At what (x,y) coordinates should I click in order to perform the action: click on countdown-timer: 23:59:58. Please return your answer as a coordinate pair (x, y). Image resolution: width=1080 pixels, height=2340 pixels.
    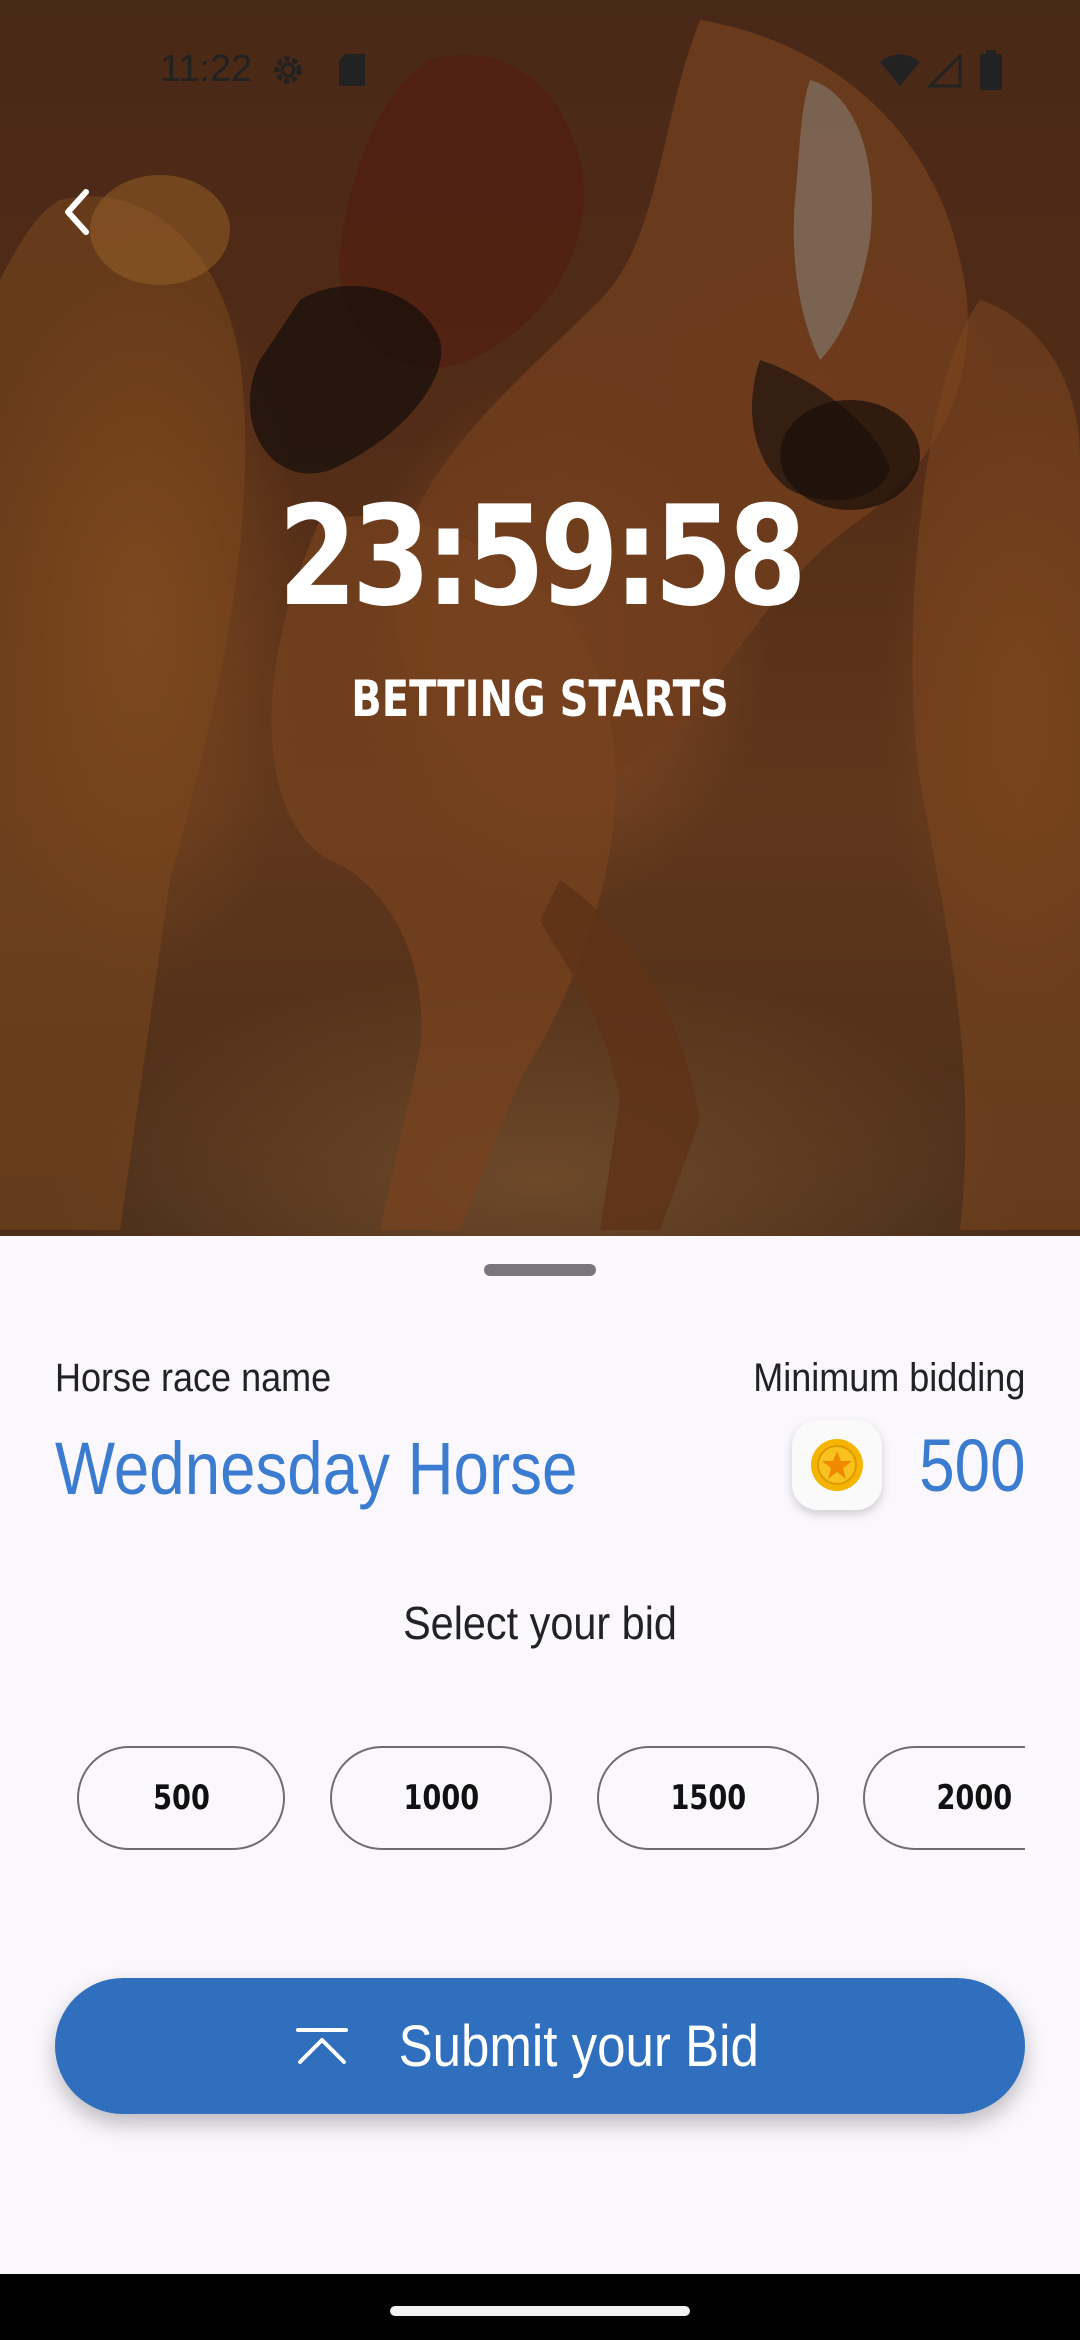
    Looking at the image, I should click on (542, 556).